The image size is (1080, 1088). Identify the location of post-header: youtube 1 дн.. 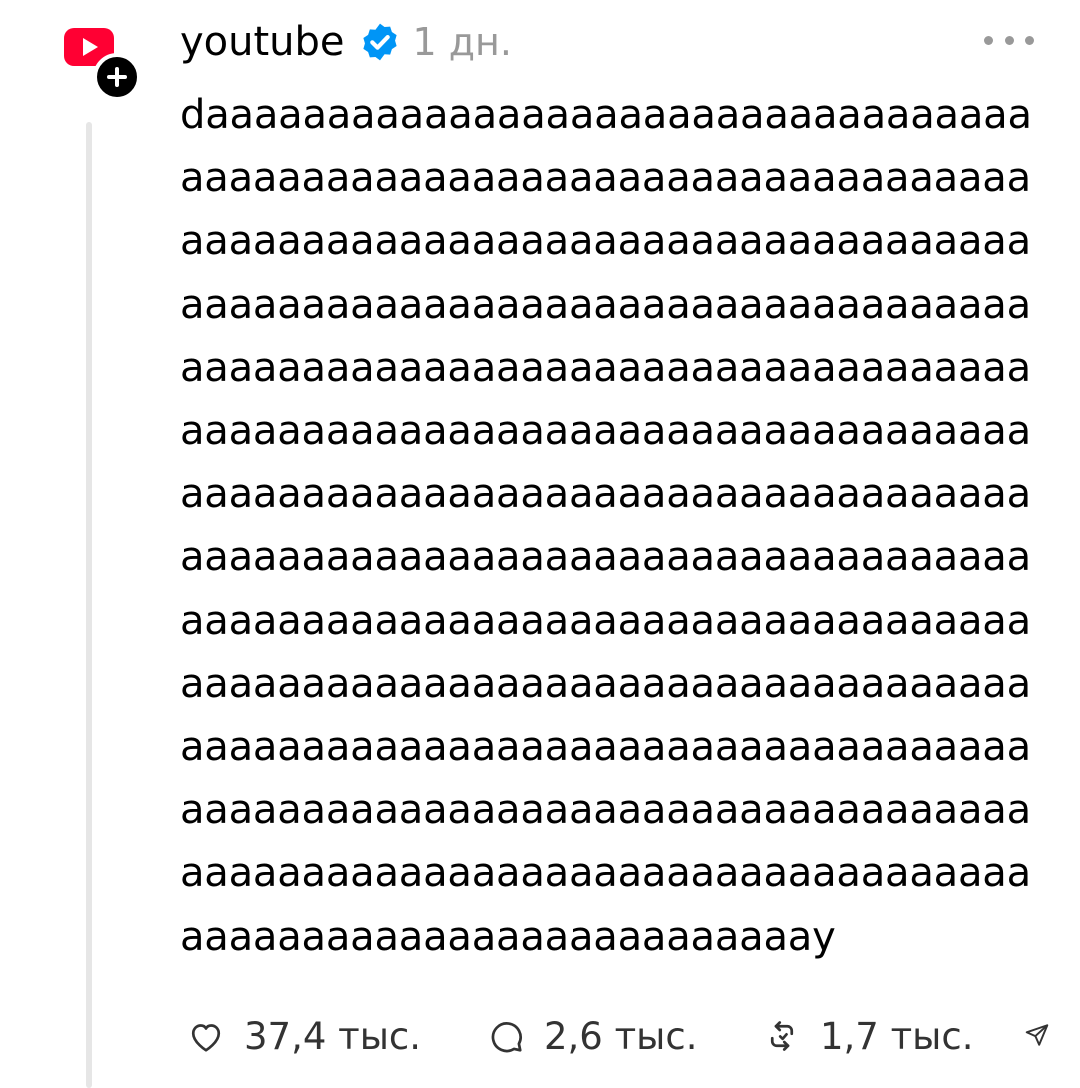
(346, 42).